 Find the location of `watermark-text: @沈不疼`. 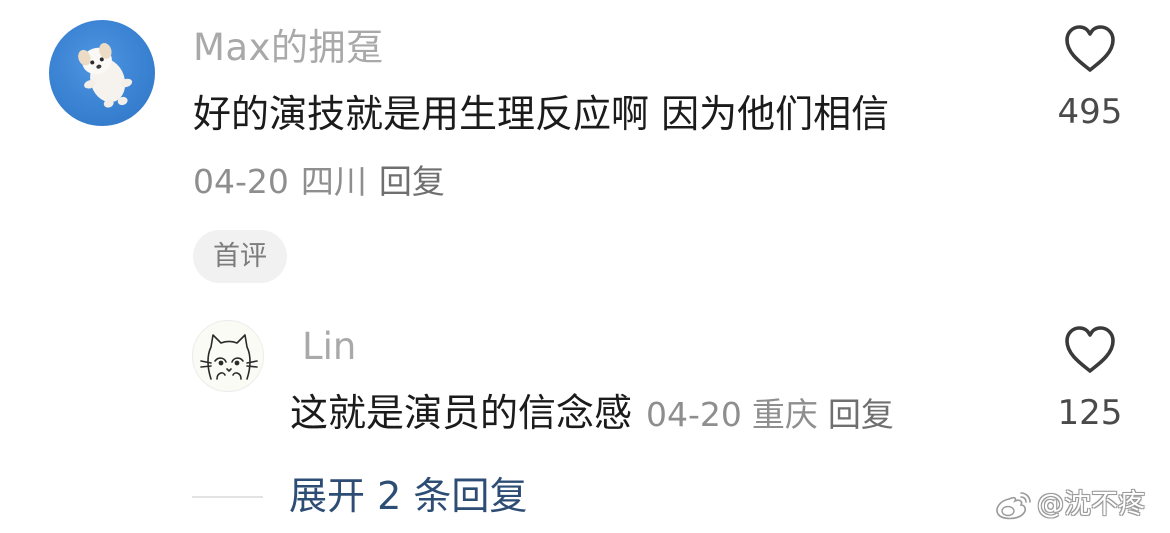

watermark-text: @沈不疼 is located at coordinates (1091, 504).